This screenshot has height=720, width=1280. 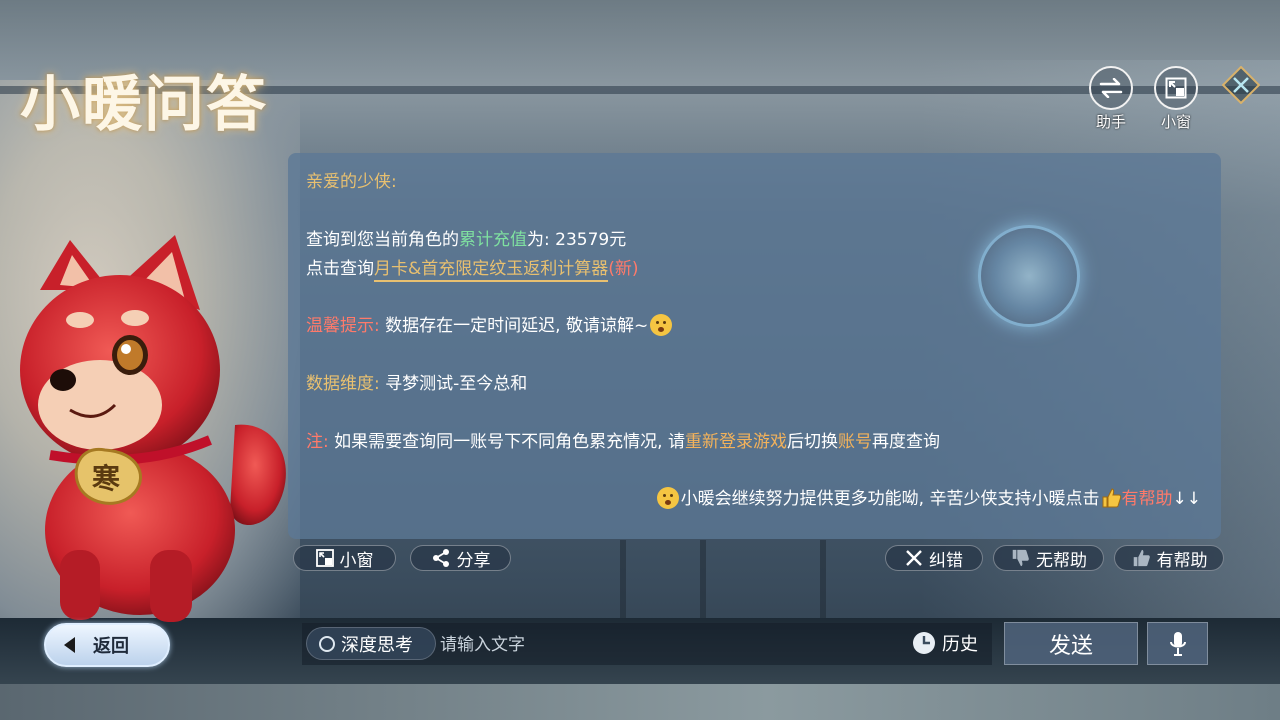 What do you see at coordinates (1061, 560) in the screenshot?
I see `not-helpful-label: 无帮助` at bounding box center [1061, 560].